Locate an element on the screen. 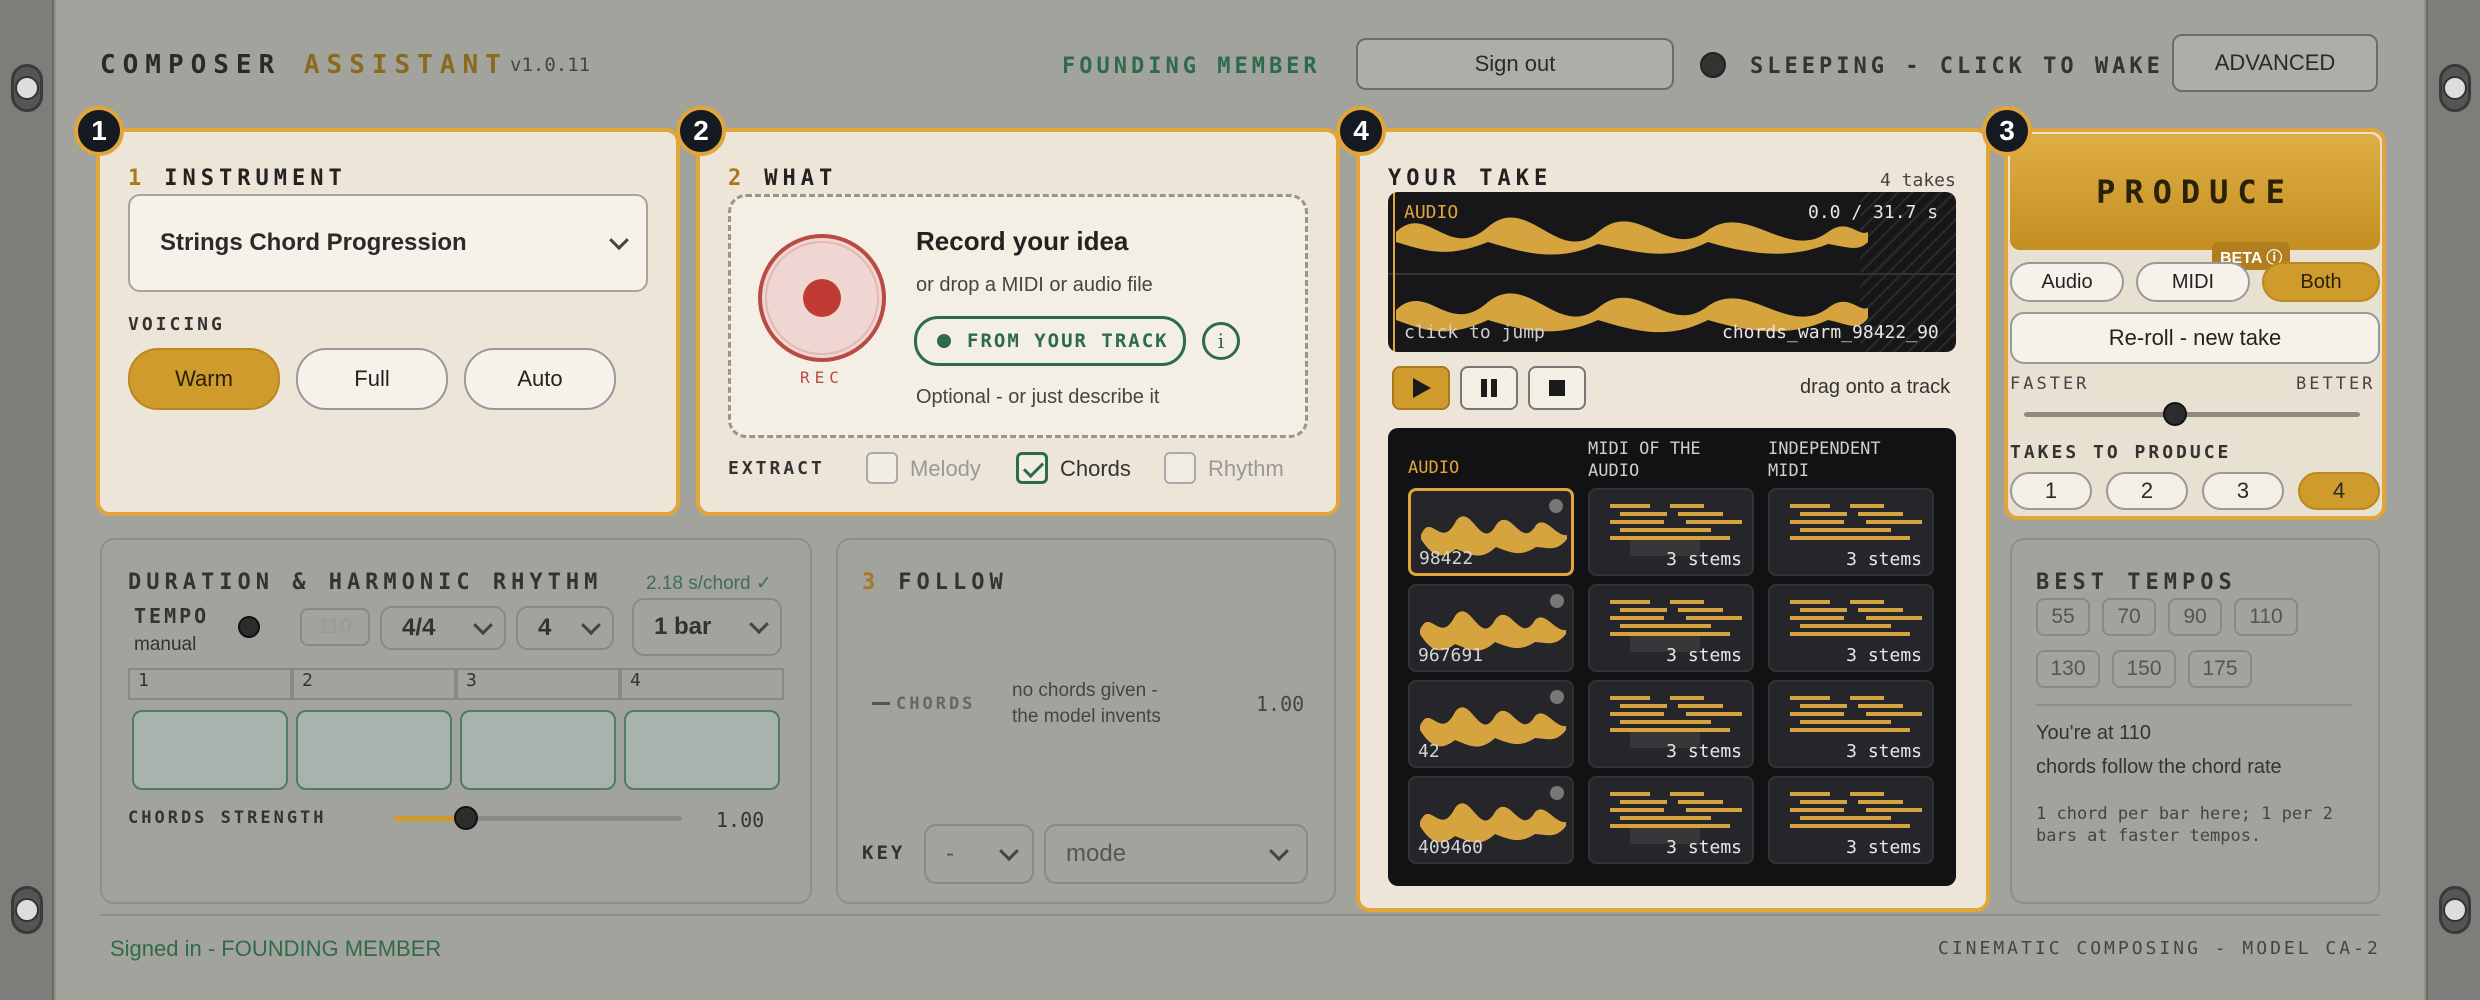  tempo-option-150: 150 is located at coordinates (2144, 669).